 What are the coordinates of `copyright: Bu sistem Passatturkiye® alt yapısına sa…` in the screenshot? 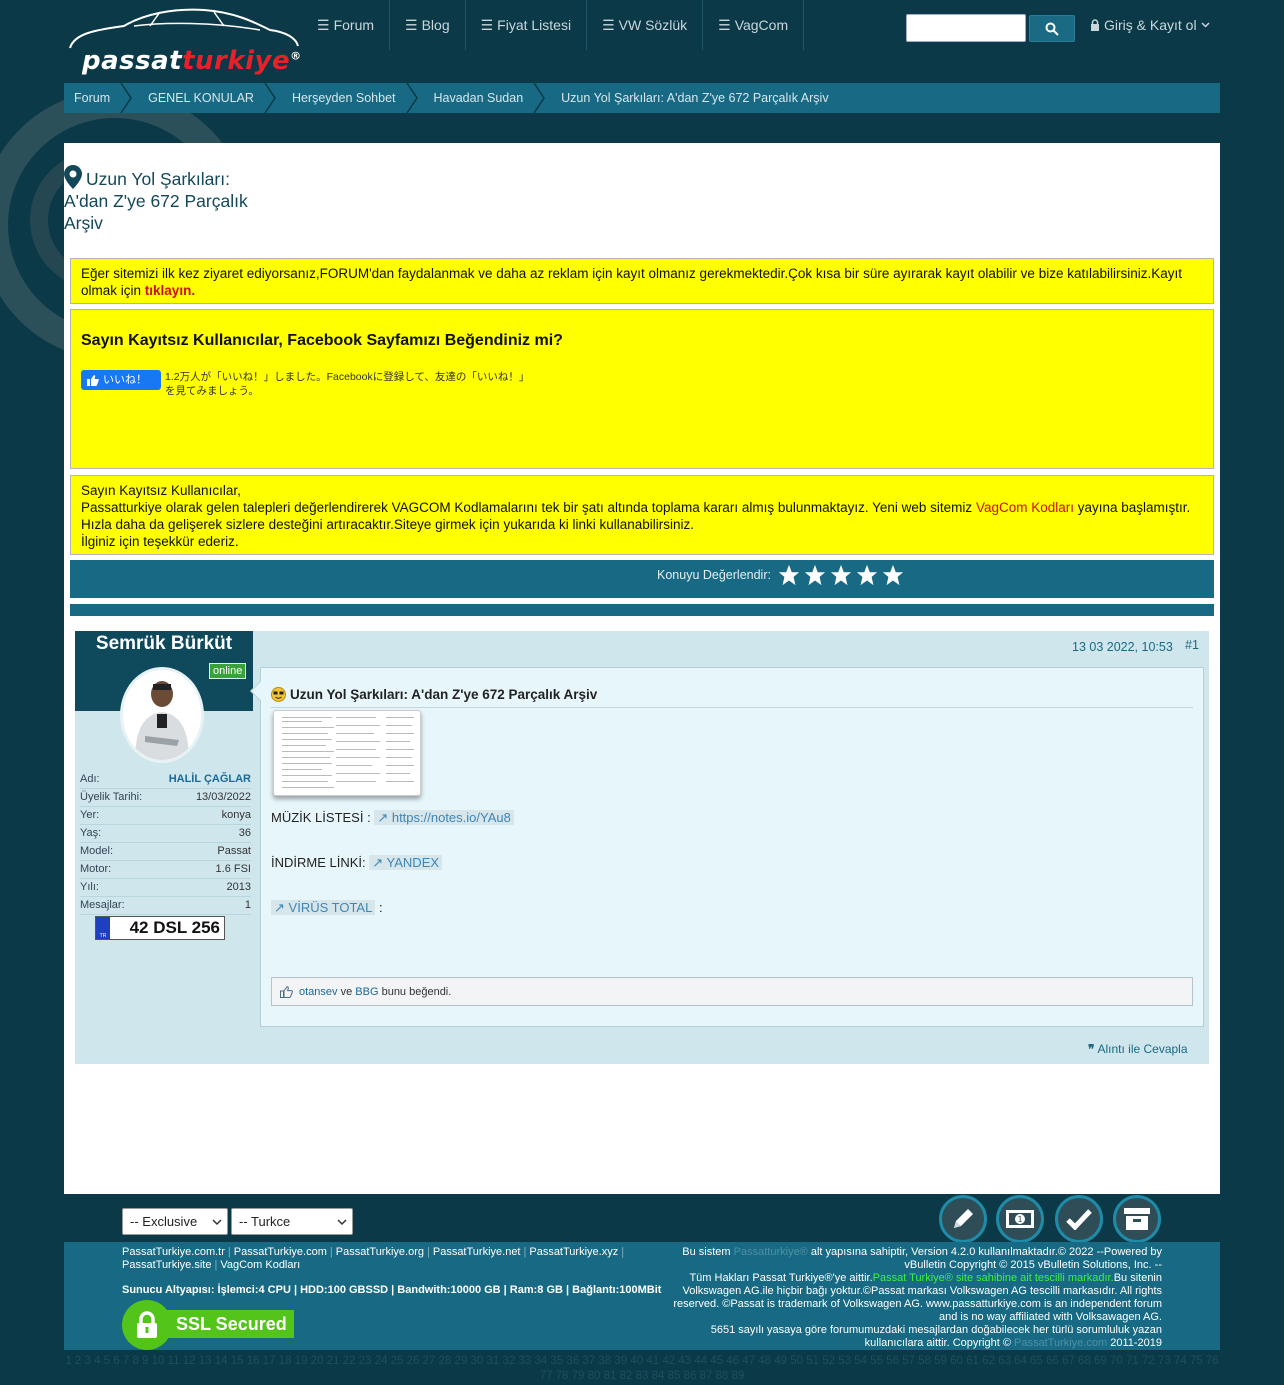 It's located at (917, 1297).